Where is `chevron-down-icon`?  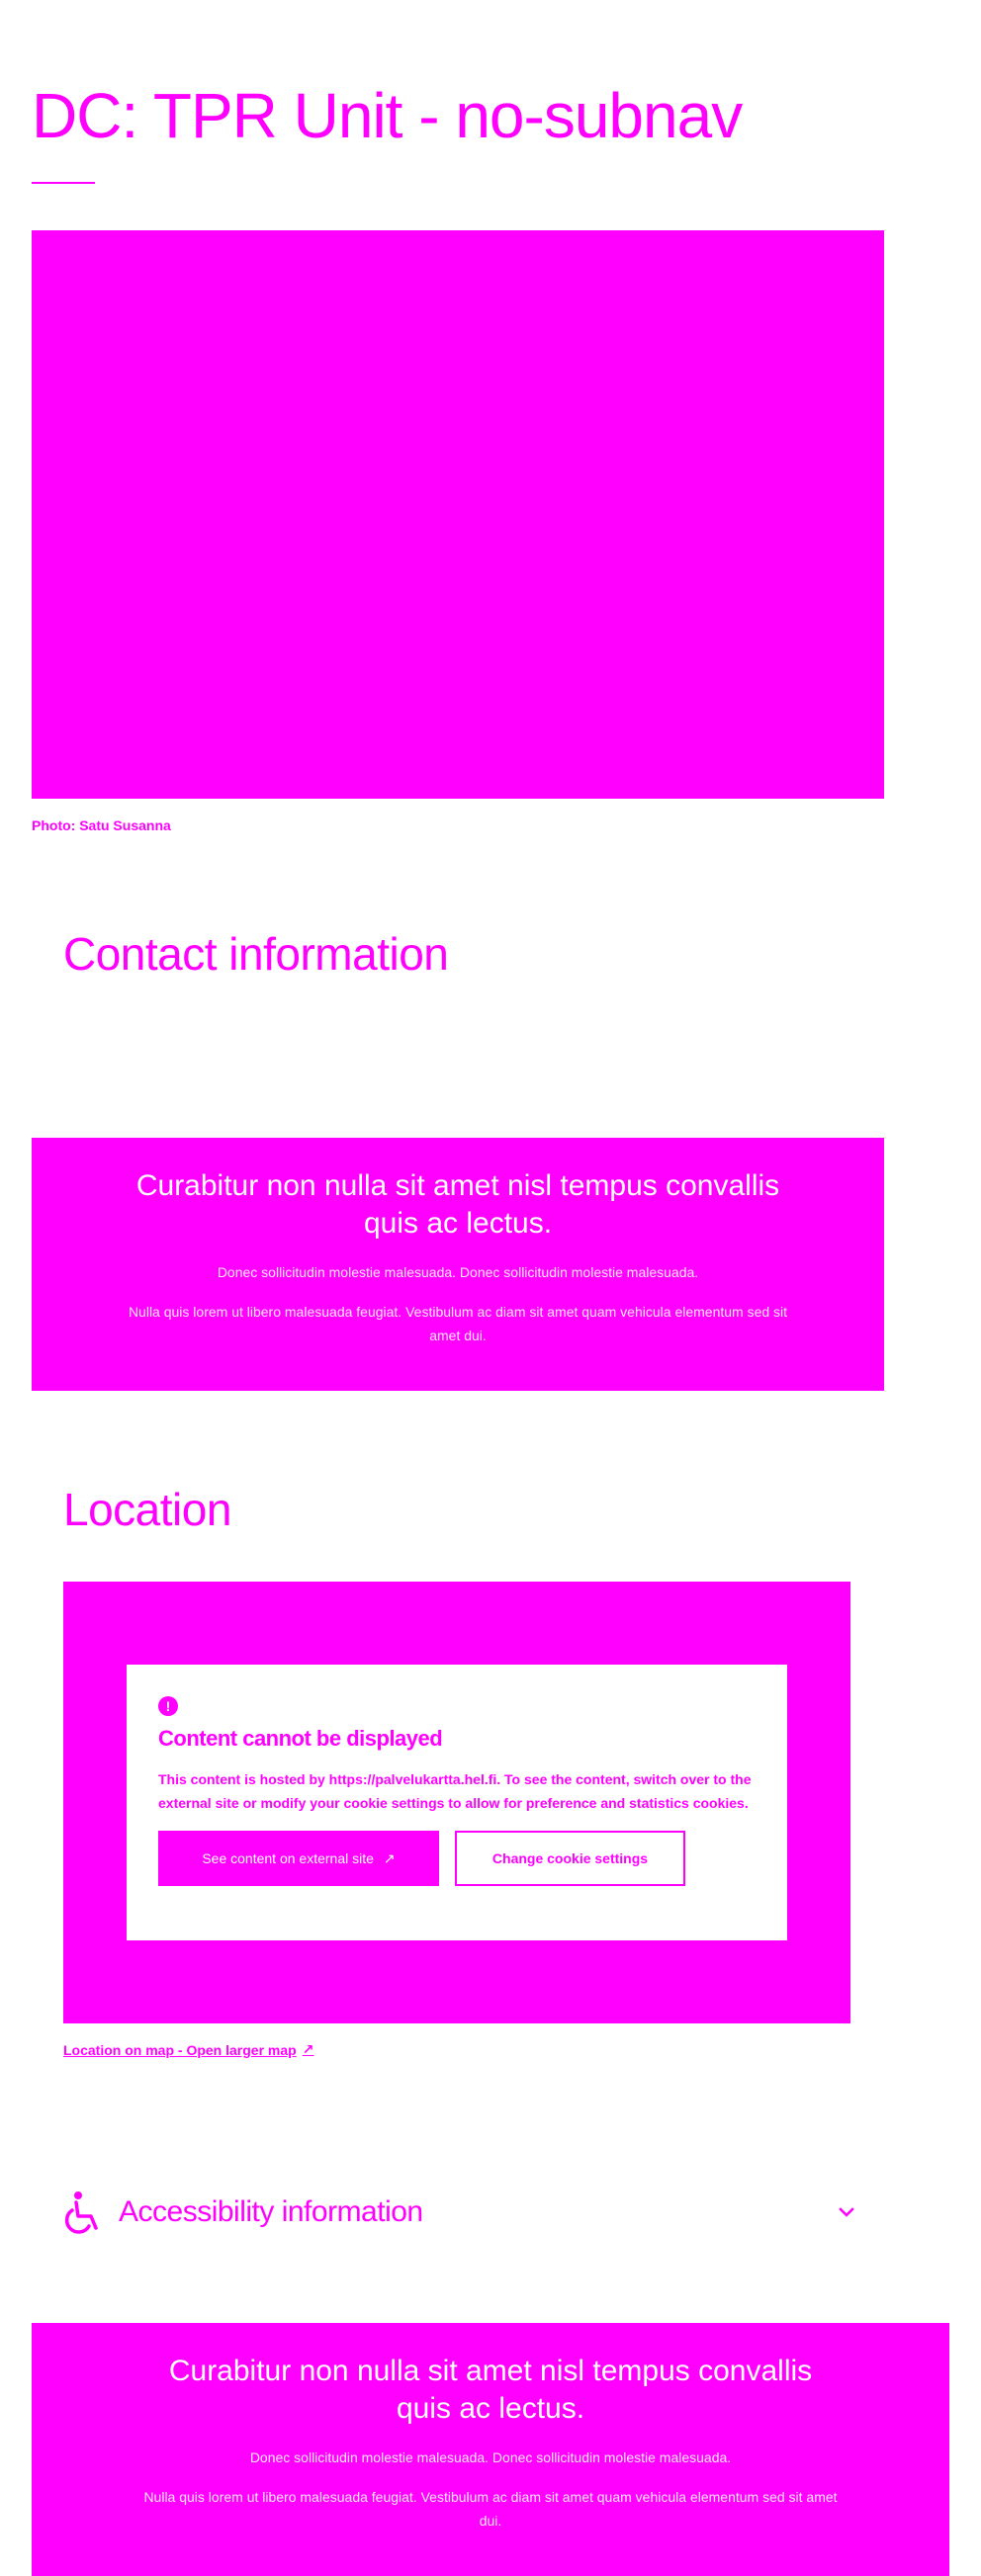
chevron-down-icon is located at coordinates (846, 2212).